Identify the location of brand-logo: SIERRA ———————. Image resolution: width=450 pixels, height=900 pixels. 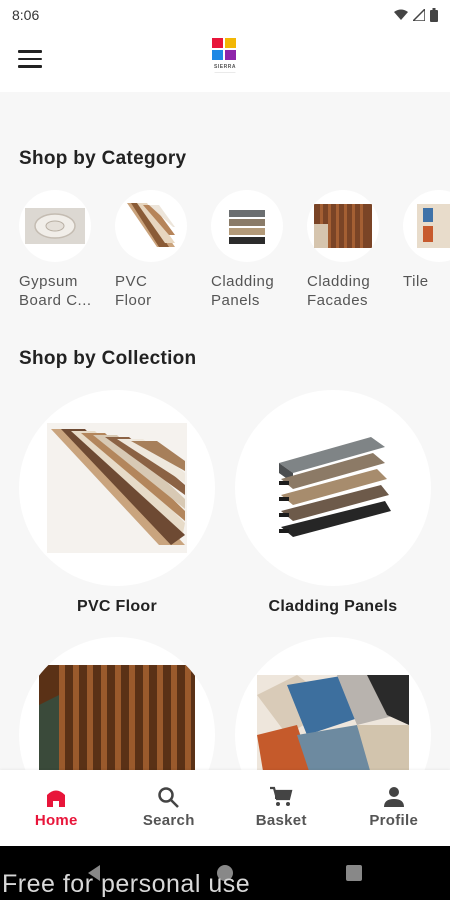
(225, 61).